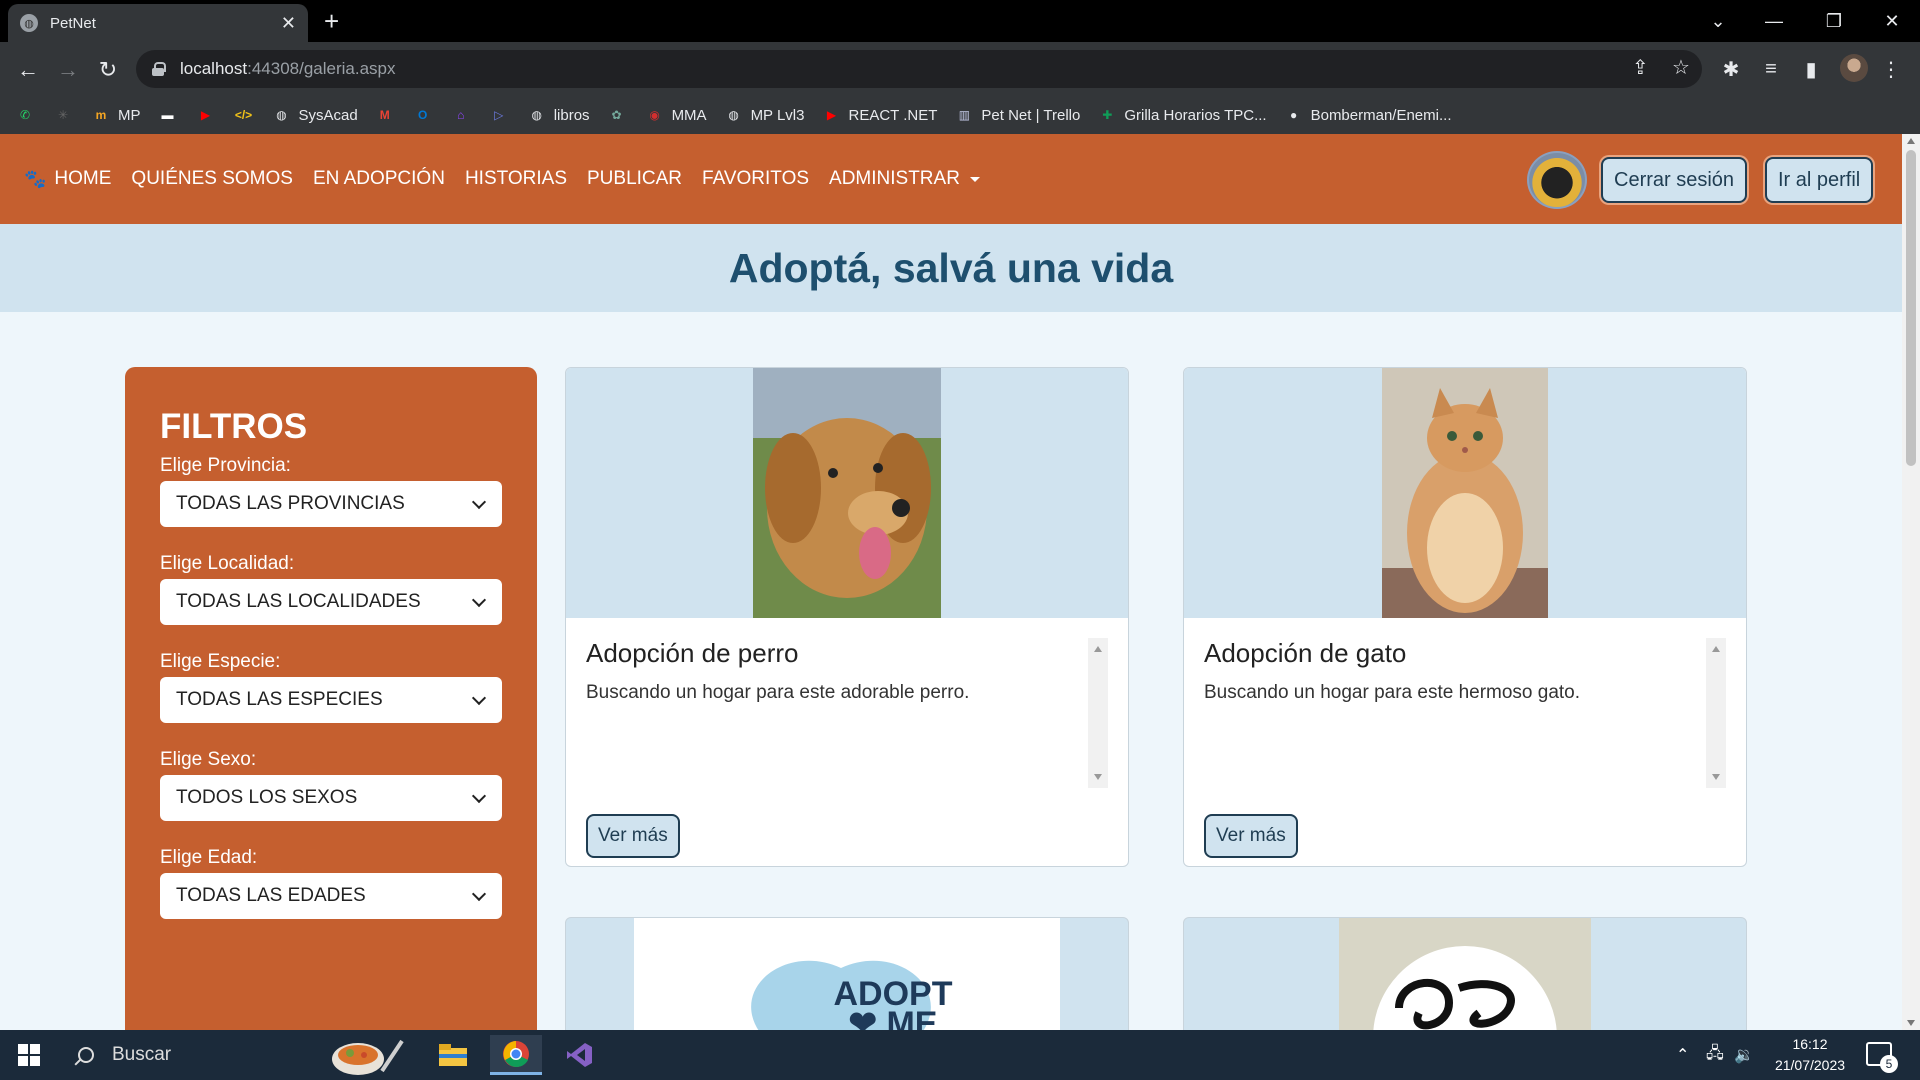 The height and width of the screenshot is (1080, 1920). Describe the element at coordinates (1640, 67) in the screenshot. I see `share-icon: ⇪` at that location.